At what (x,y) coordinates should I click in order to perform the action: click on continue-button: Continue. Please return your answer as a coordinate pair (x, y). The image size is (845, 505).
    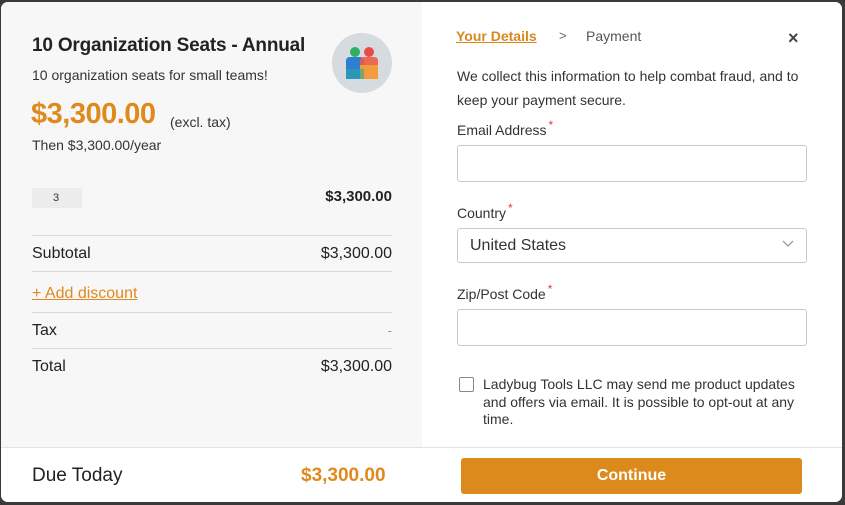
    Looking at the image, I should click on (631, 476).